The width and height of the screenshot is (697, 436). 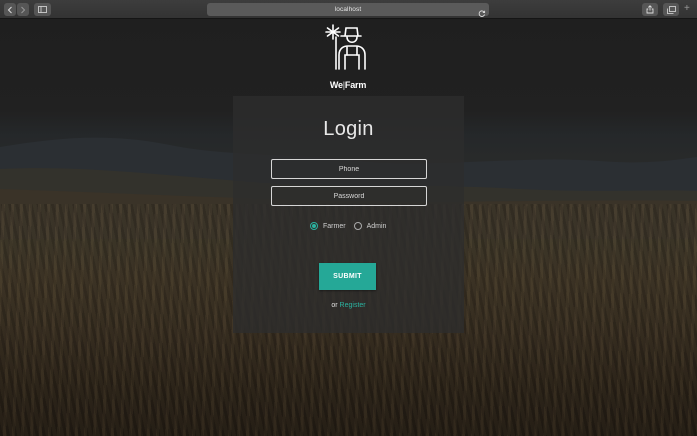 What do you see at coordinates (347, 276) in the screenshot?
I see `submit-button: SUBMIT` at bounding box center [347, 276].